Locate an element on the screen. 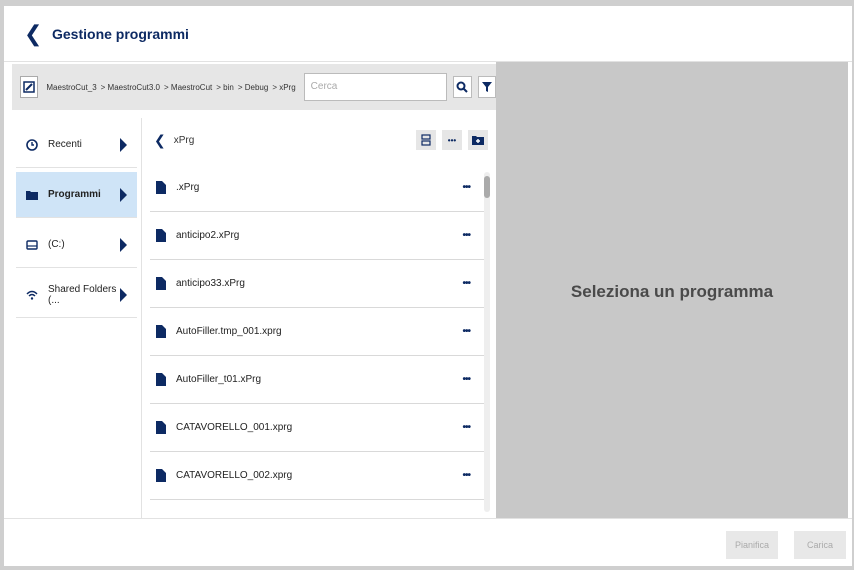 The image size is (854, 570). breadcrumb-item: MaestroCut_3 is located at coordinates (71, 87).